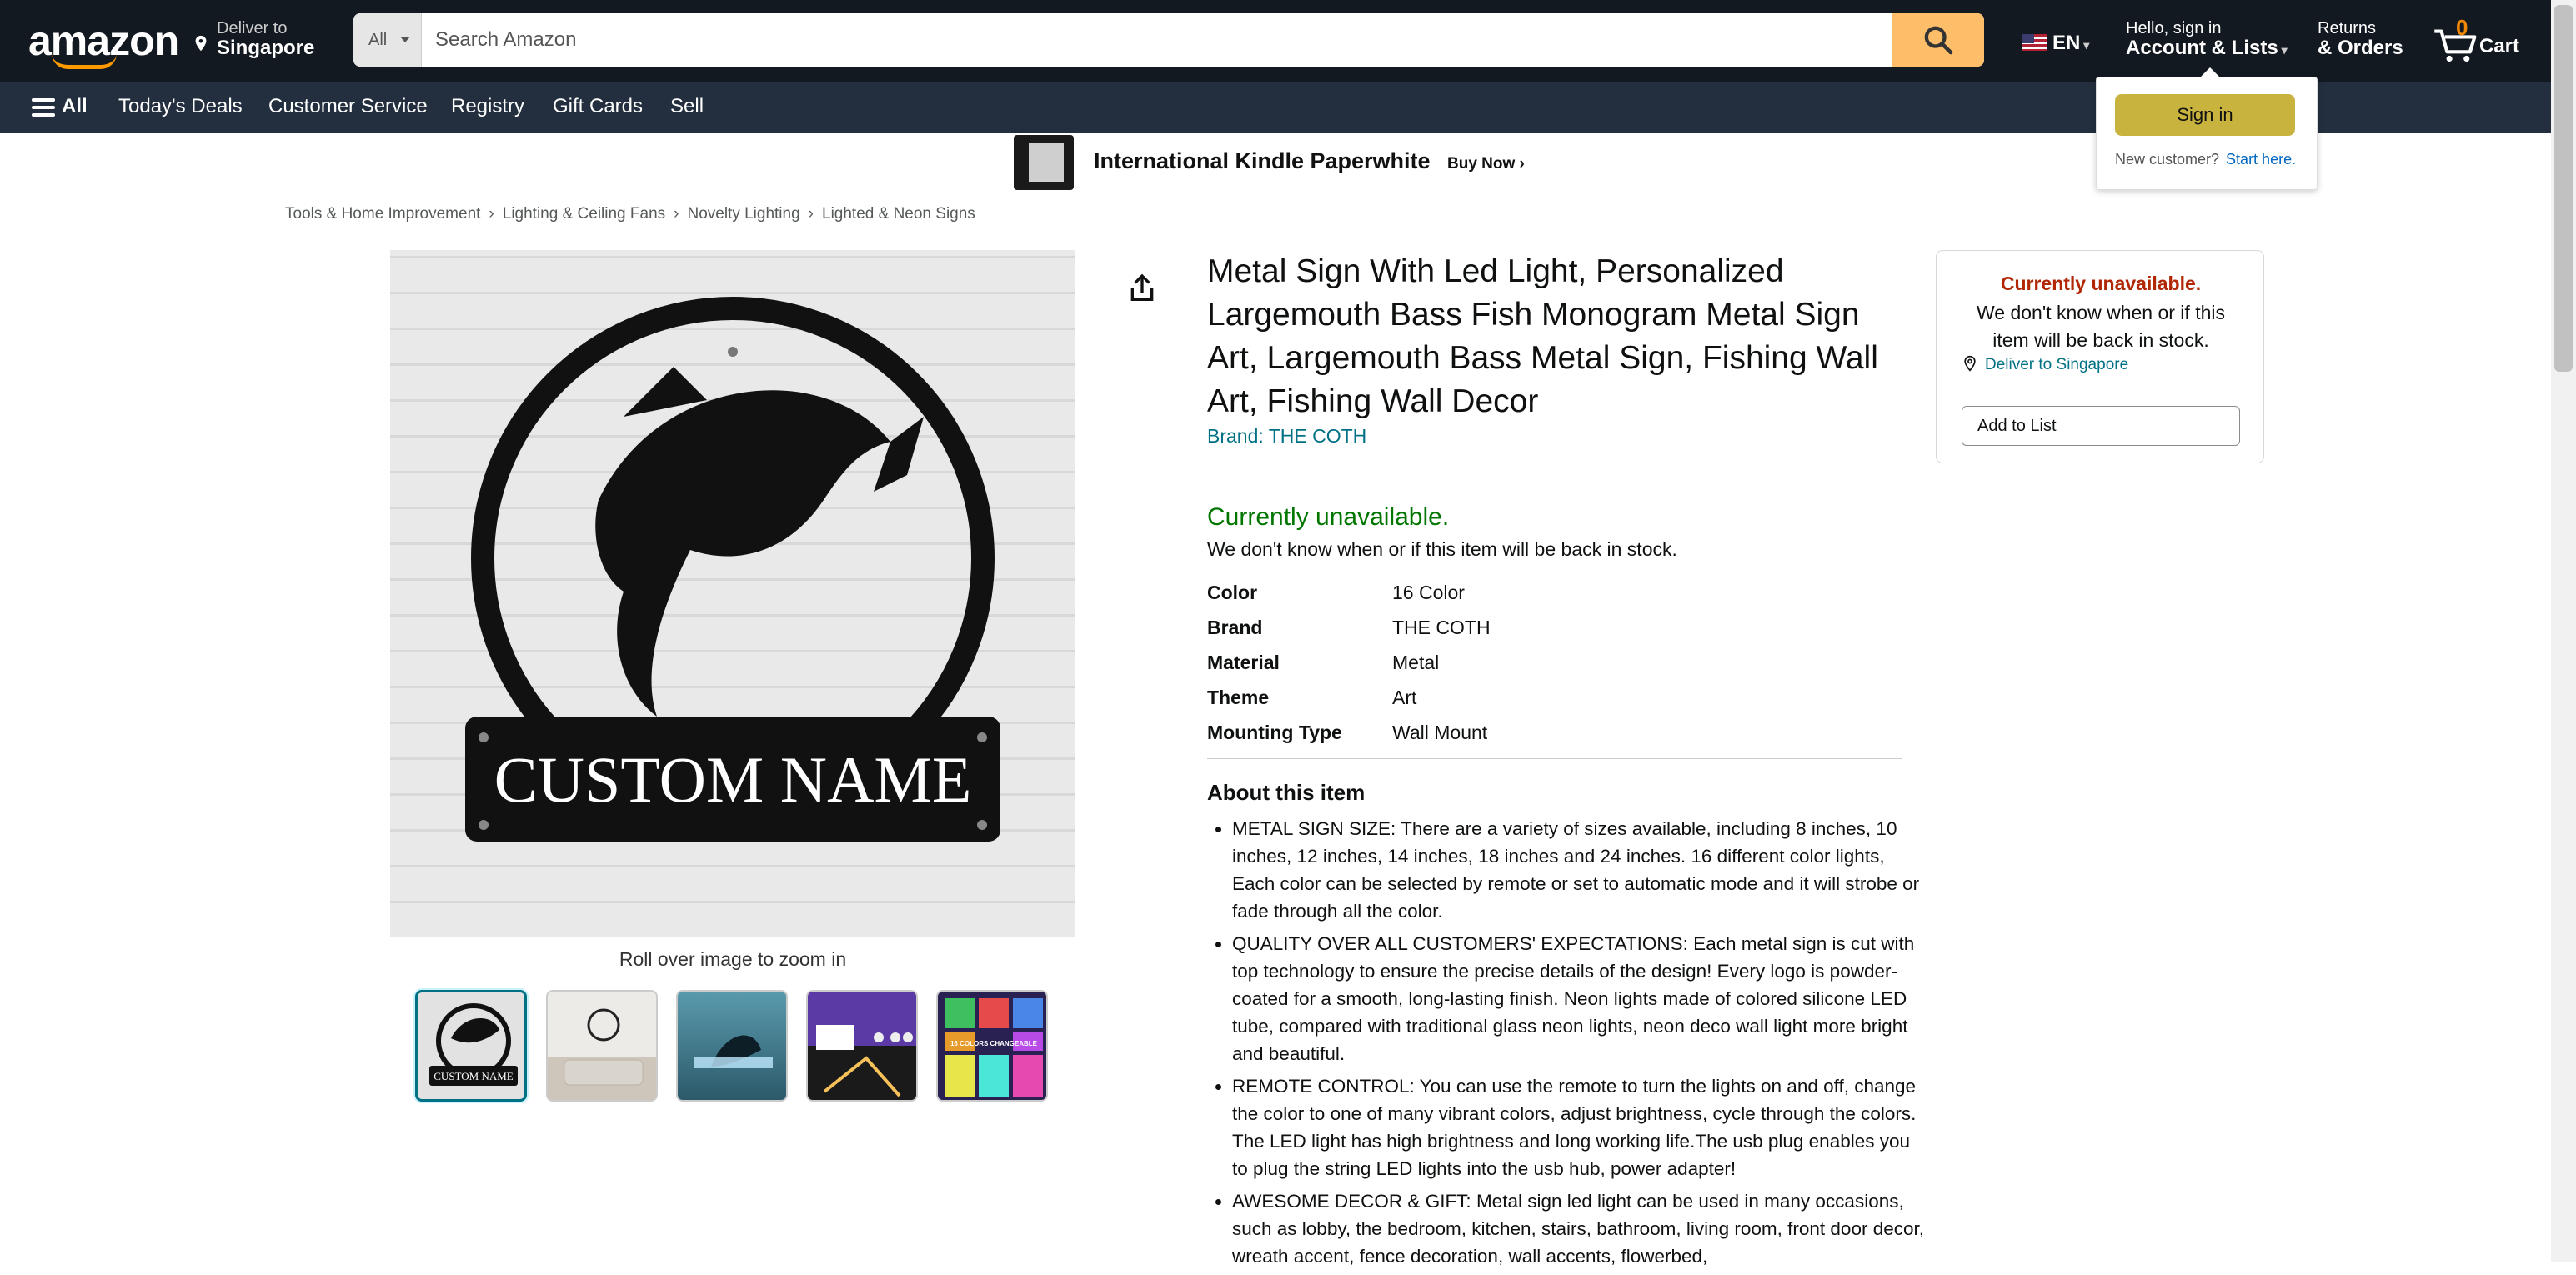  What do you see at coordinates (2563, 631) in the screenshot?
I see `page-scrollbar` at bounding box center [2563, 631].